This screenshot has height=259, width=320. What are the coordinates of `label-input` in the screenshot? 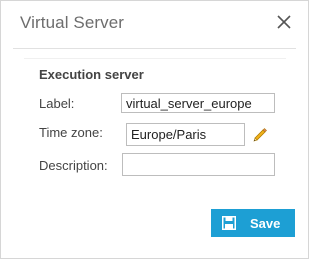 It's located at (198, 103).